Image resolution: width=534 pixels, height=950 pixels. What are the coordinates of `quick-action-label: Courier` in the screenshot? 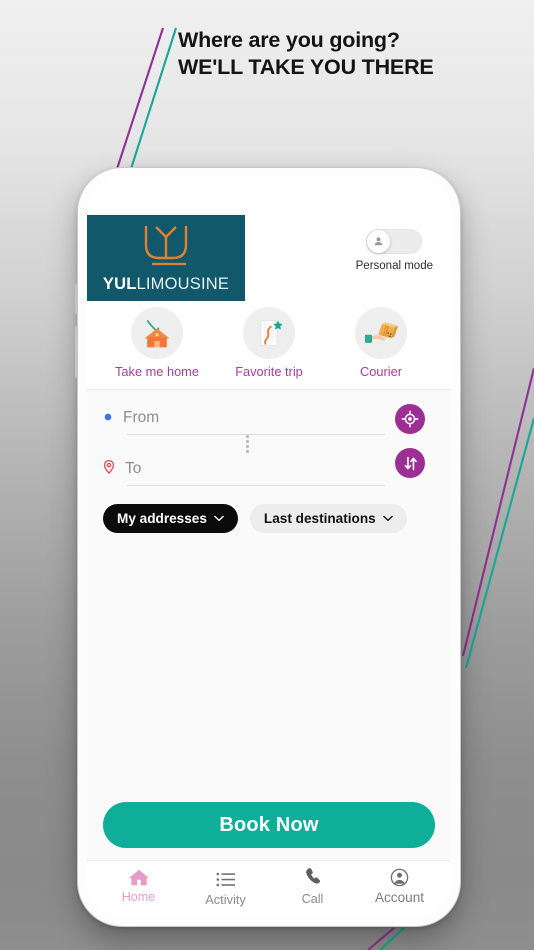 It's located at (381, 371).